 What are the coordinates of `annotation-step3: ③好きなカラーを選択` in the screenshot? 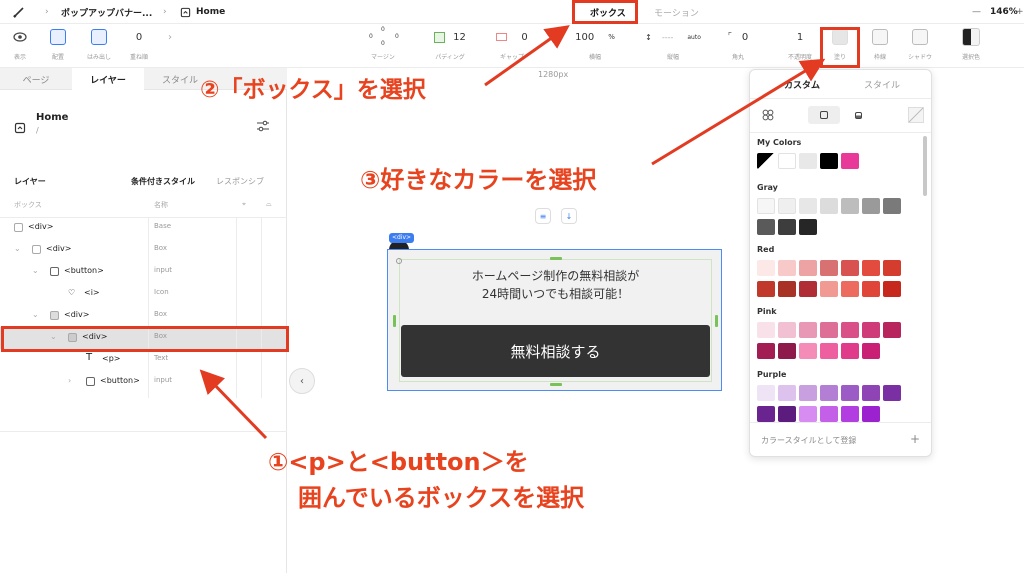 It's located at (478, 180).